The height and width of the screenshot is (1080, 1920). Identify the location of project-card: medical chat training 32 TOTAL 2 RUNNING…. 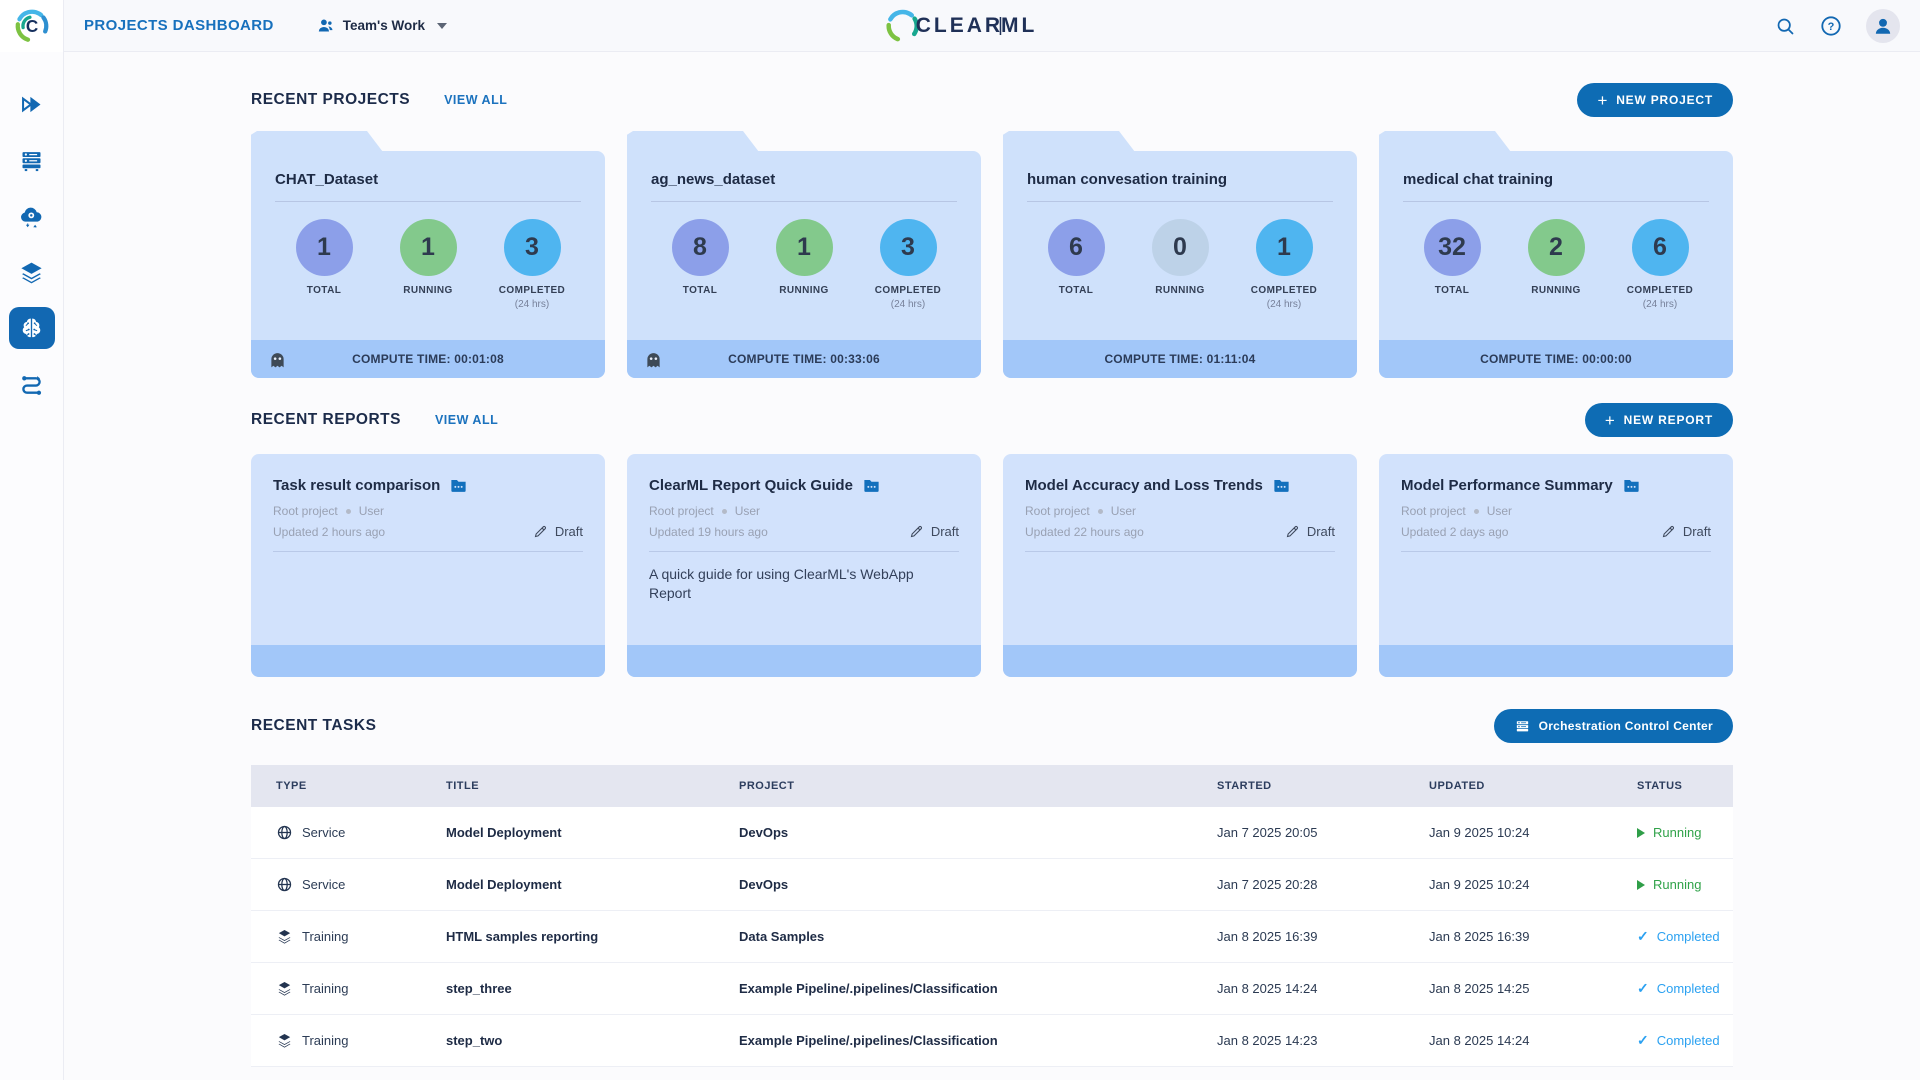
(1556, 264).